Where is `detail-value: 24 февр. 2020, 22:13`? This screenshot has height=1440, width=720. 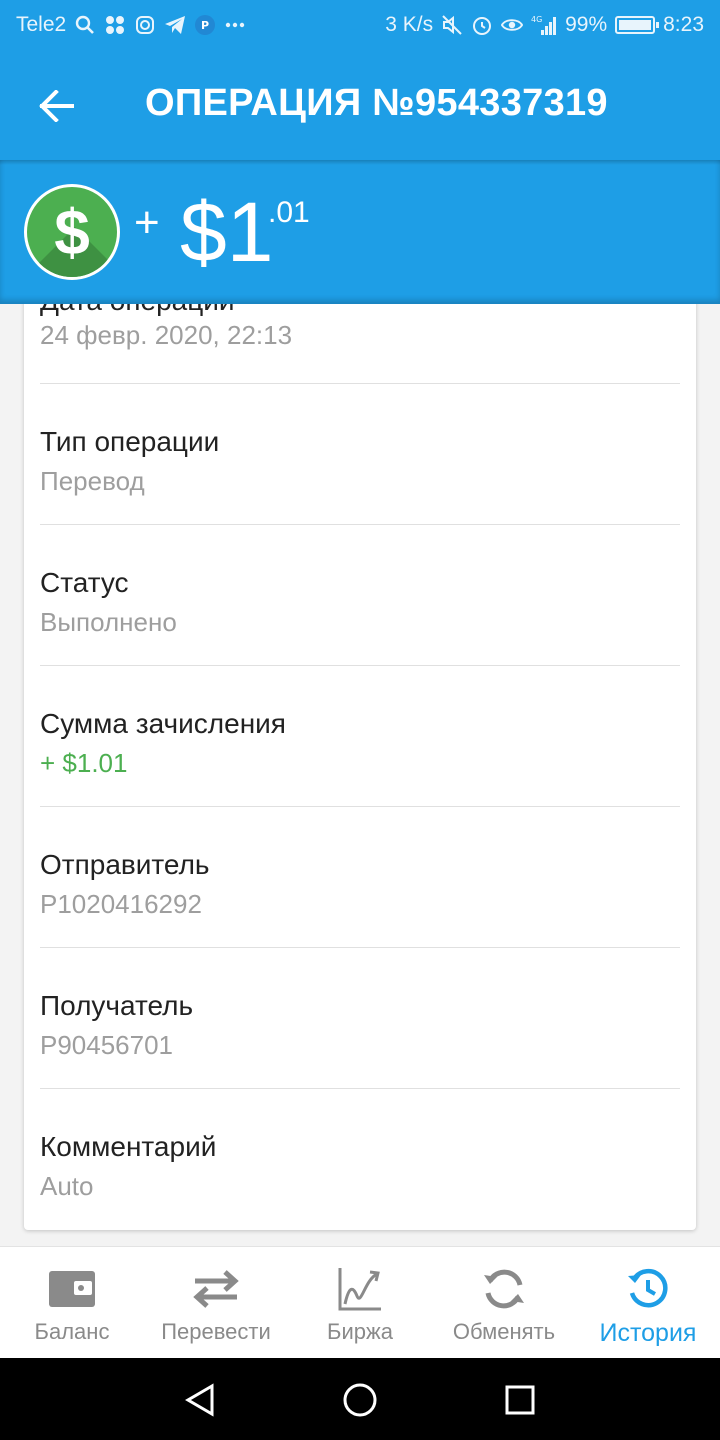 detail-value: 24 февр. 2020, 22:13 is located at coordinates (166, 335).